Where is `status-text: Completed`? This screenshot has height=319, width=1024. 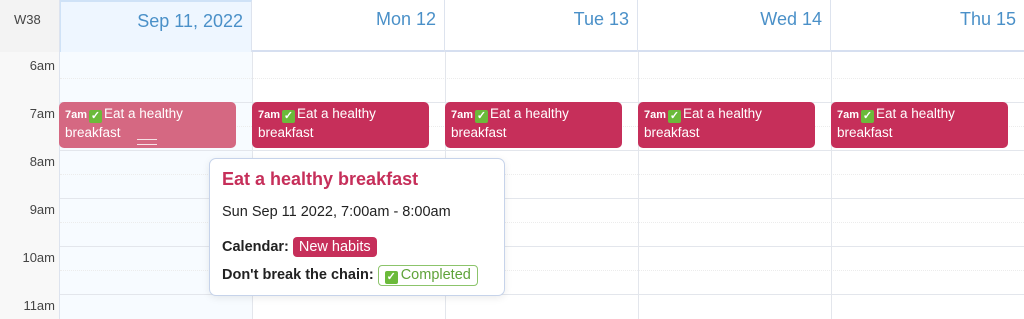
status-text: Completed is located at coordinates (435, 275).